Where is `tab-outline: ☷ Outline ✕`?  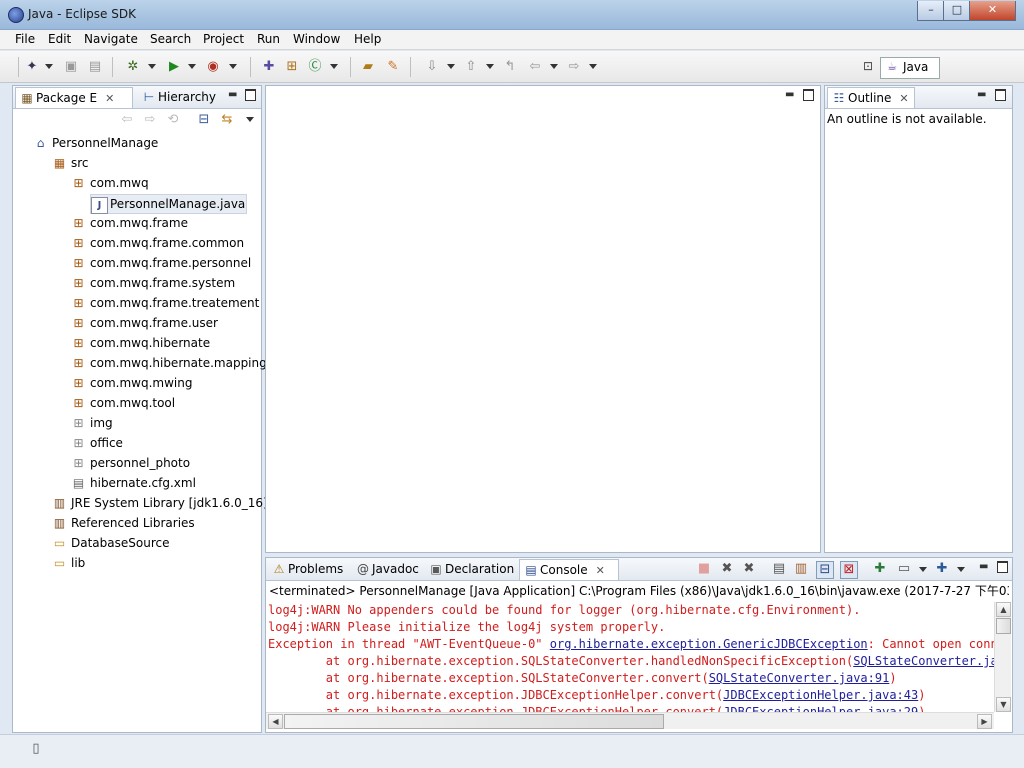
tab-outline: ☷ Outline ✕ is located at coordinates (871, 97).